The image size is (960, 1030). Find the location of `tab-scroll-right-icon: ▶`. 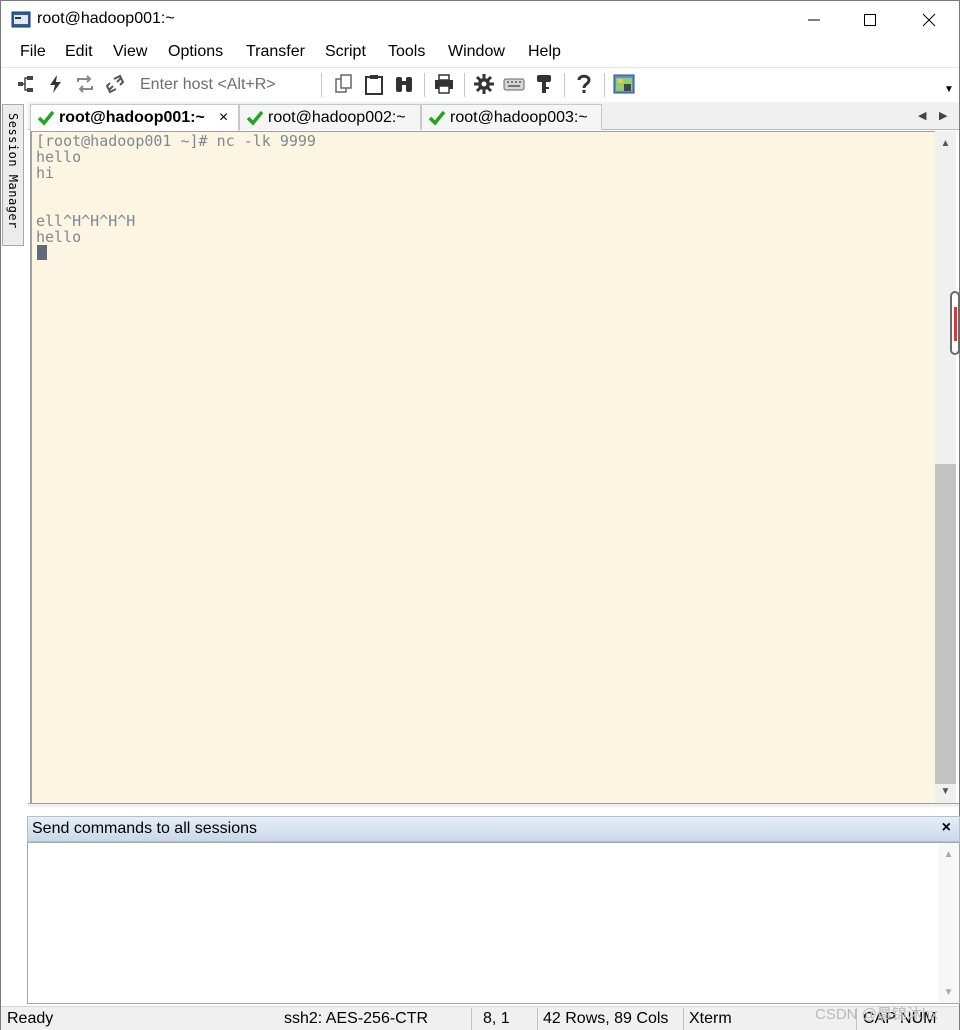

tab-scroll-right-icon: ▶ is located at coordinates (943, 115).